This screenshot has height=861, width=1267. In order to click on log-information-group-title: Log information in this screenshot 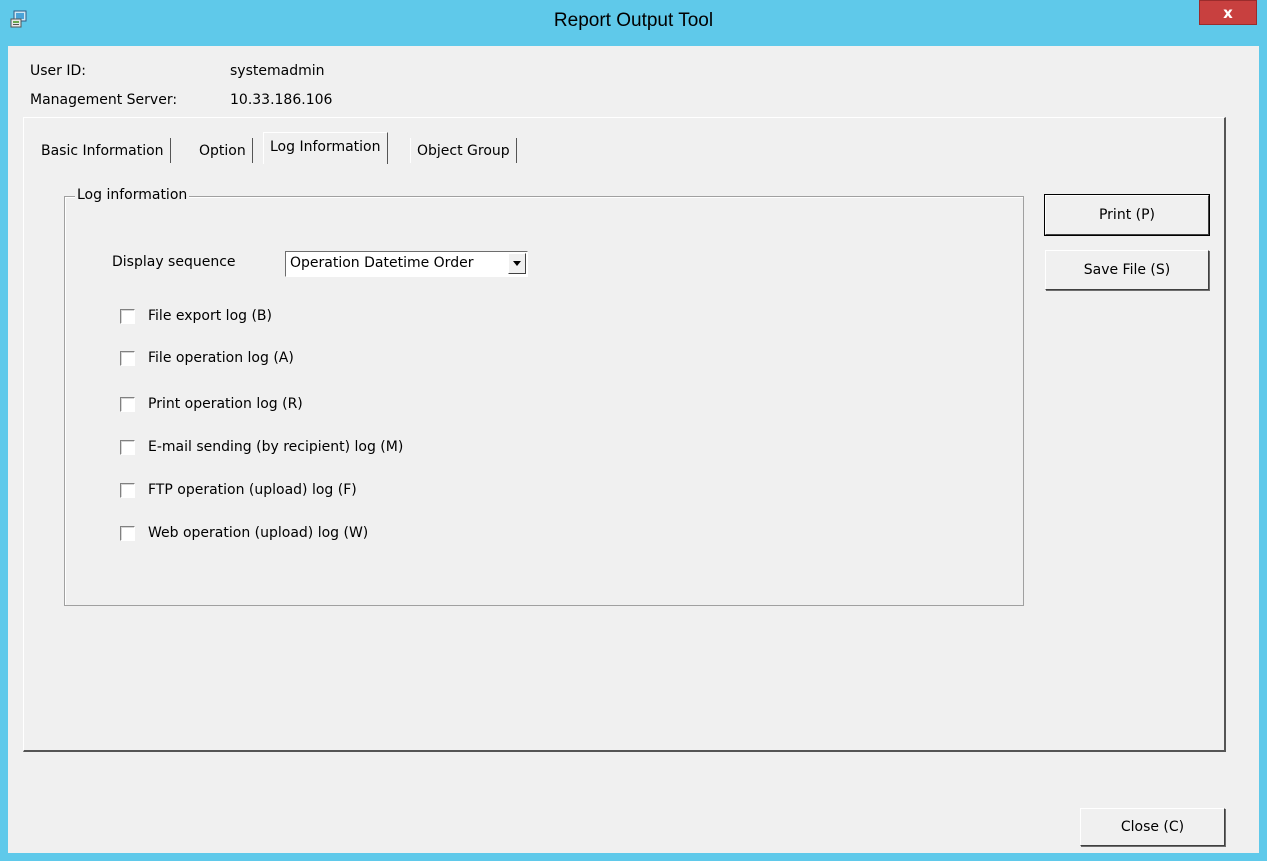, I will do `click(132, 195)`.